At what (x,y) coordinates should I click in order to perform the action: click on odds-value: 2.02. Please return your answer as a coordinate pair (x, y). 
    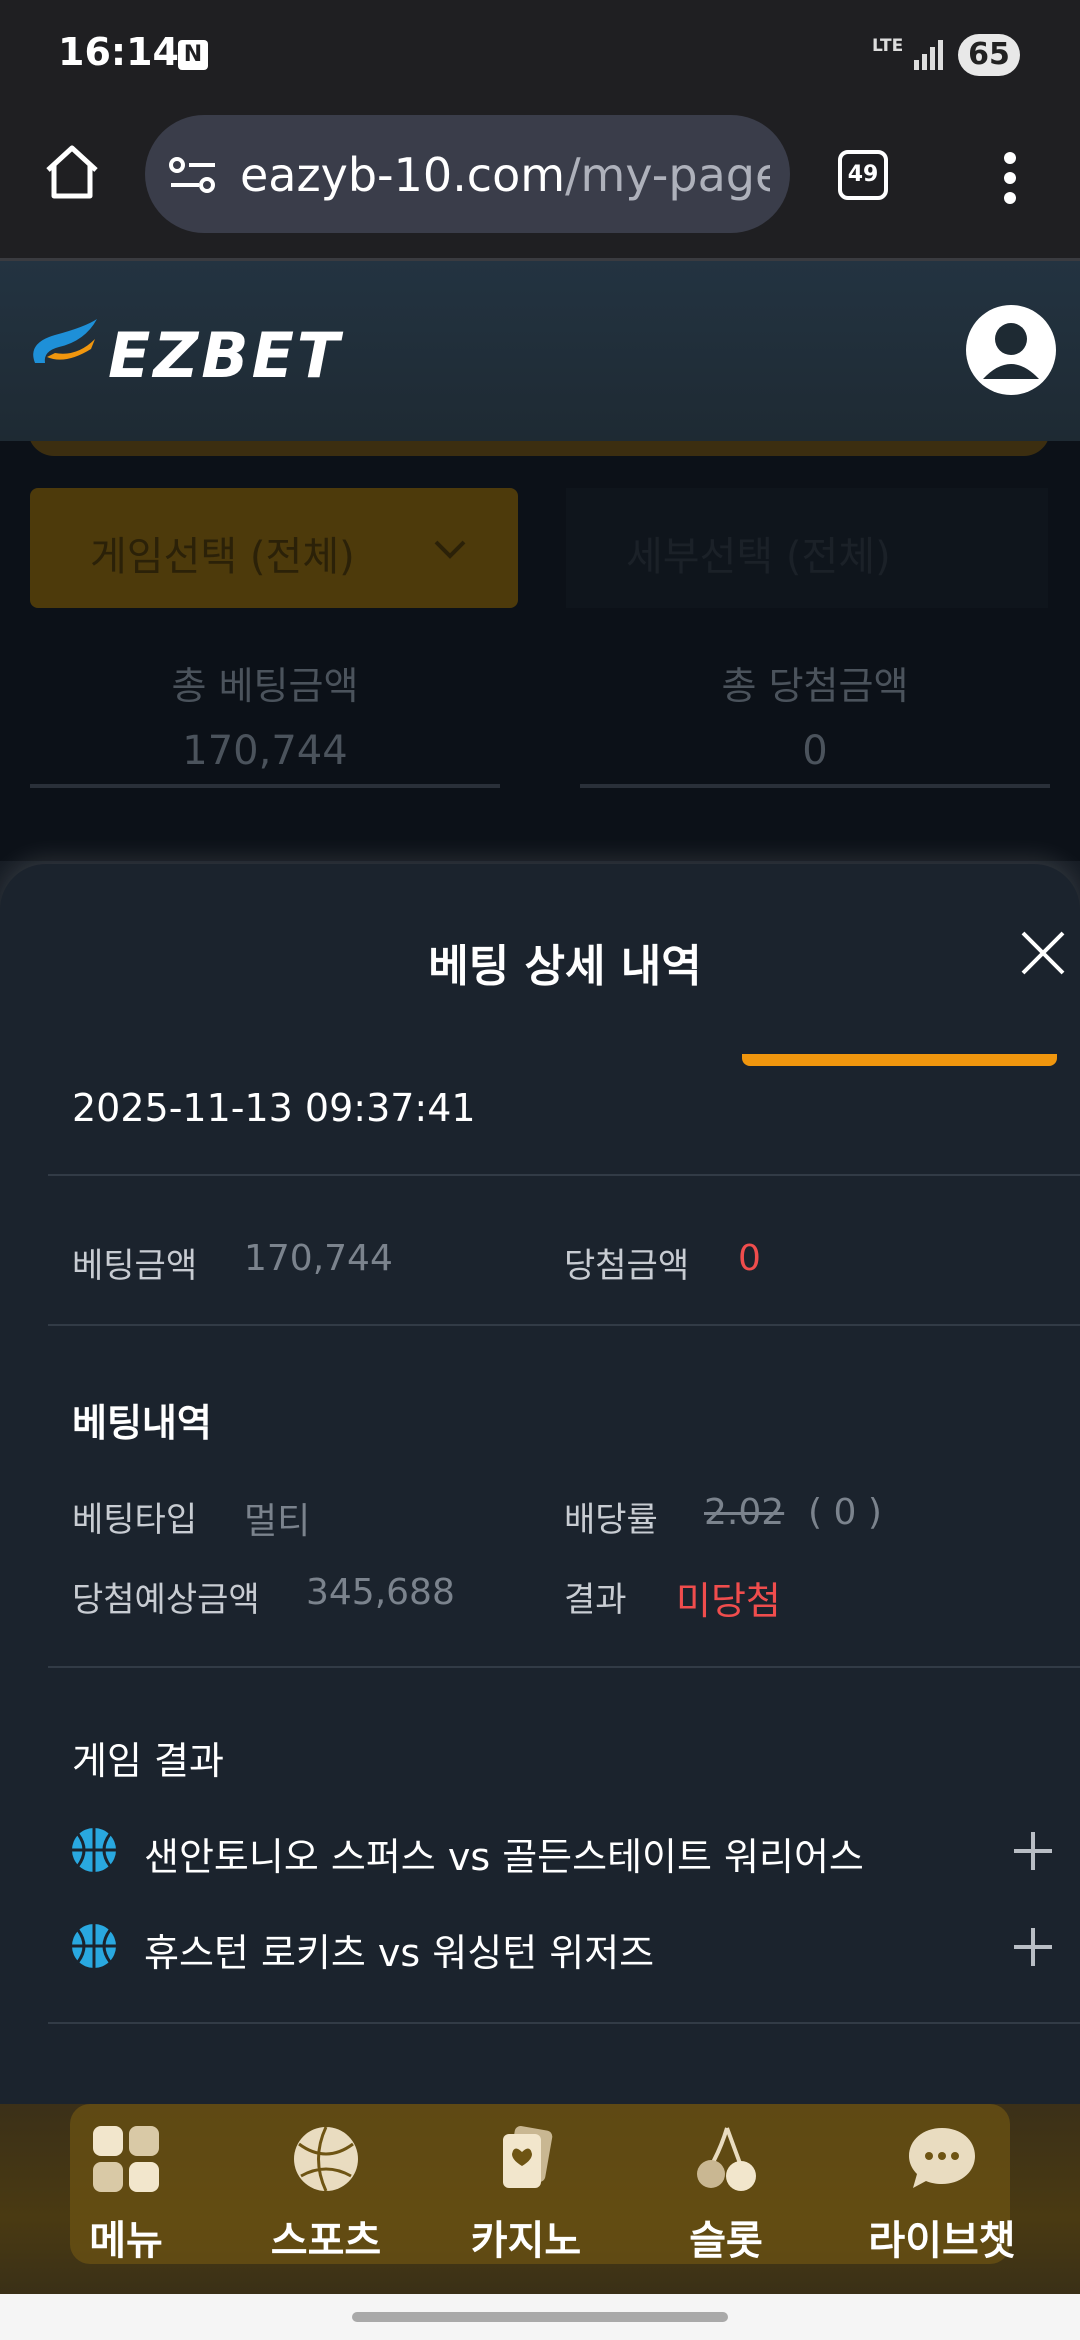
    Looking at the image, I should click on (744, 1512).